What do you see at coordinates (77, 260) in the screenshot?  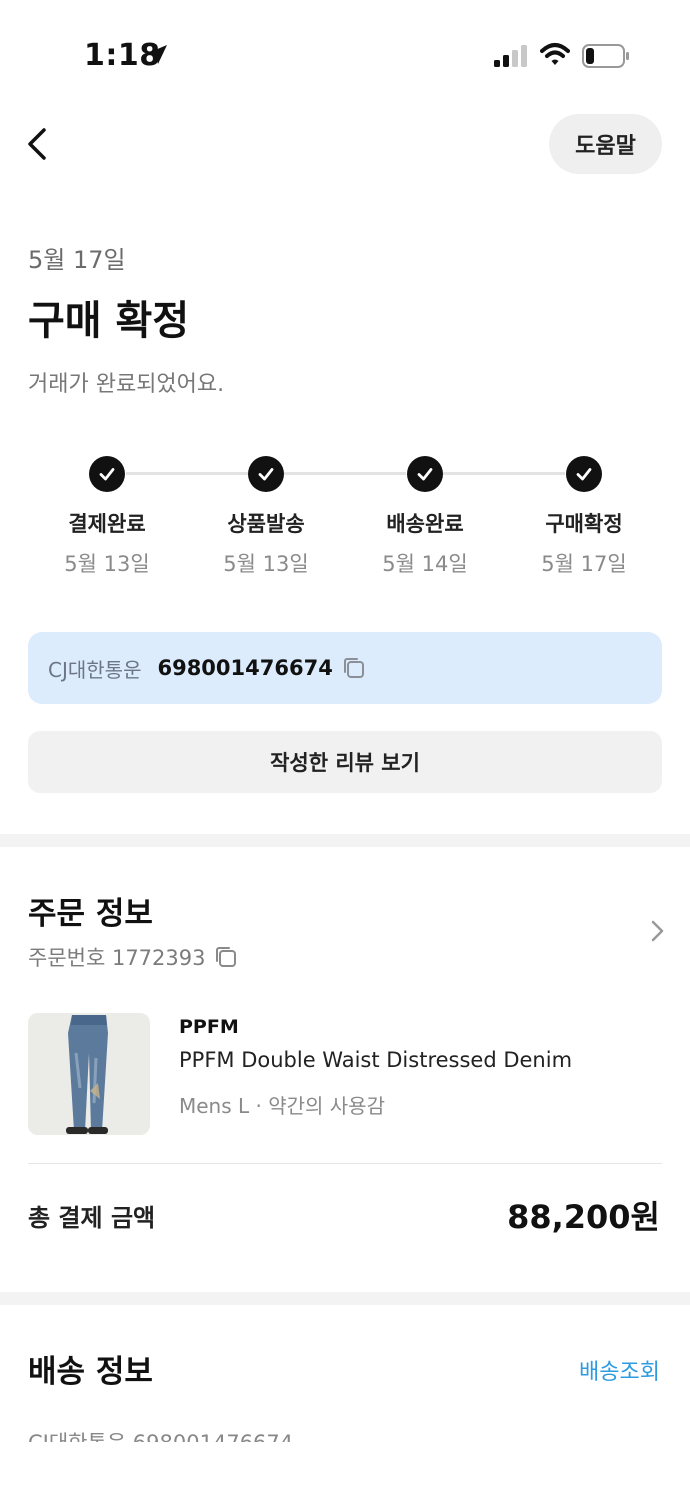 I see `status-date: 5월 17일` at bounding box center [77, 260].